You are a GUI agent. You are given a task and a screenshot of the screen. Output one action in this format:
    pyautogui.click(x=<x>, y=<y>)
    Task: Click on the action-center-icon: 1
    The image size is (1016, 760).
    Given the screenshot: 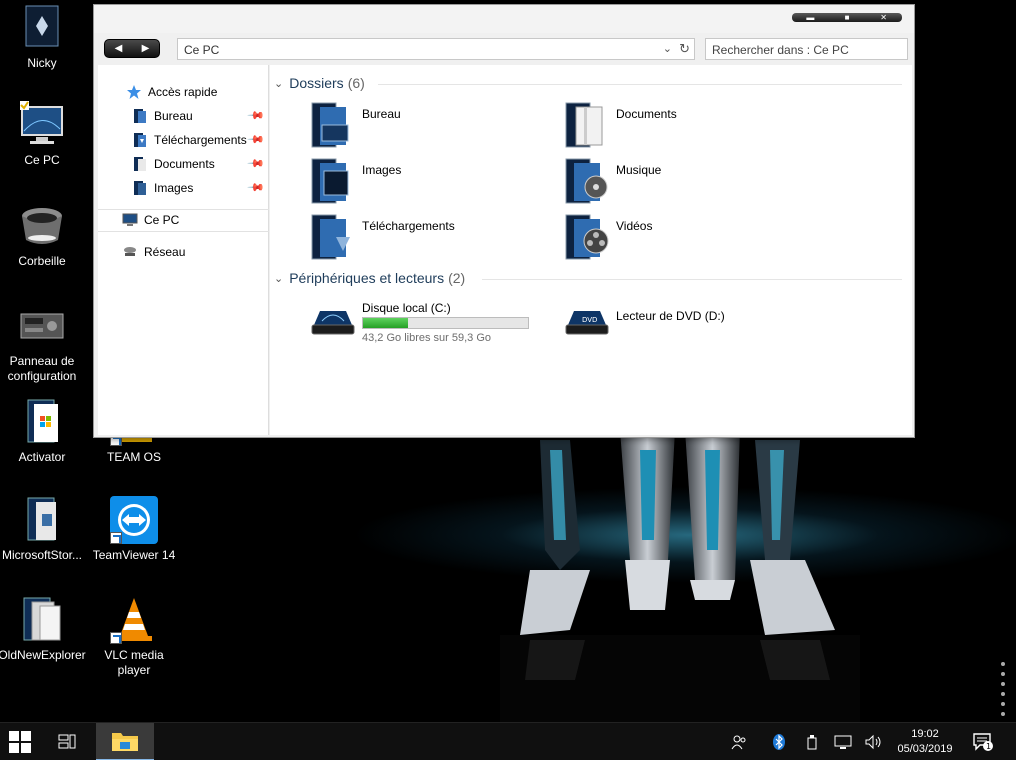 What is the action you would take?
    pyautogui.click(x=983, y=742)
    